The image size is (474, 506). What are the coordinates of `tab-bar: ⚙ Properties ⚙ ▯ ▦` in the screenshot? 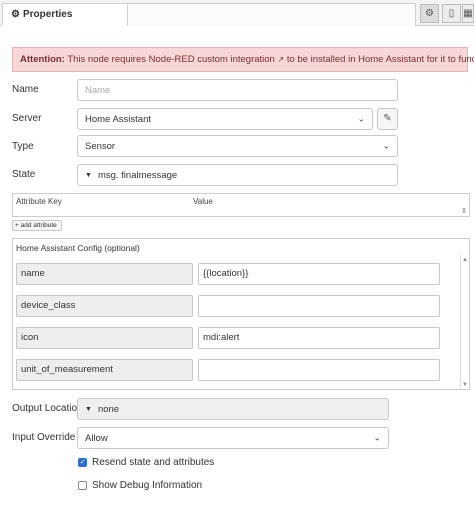 It's located at (237, 13).